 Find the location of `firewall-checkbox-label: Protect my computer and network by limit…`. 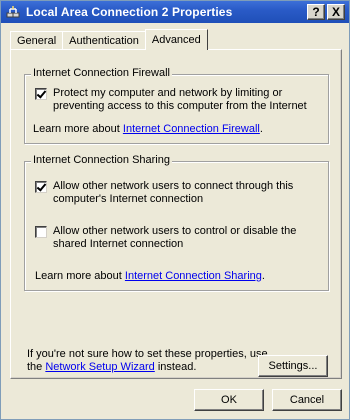

firewall-checkbox-label: Protect my computer and network by limit… is located at coordinates (186, 100).